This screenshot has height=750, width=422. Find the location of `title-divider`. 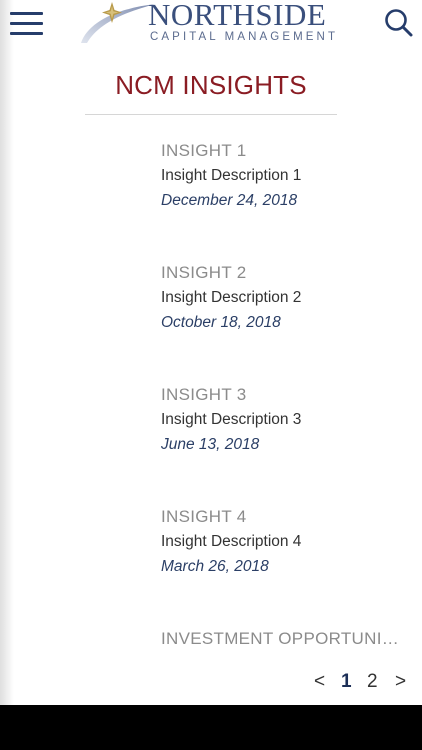

title-divider is located at coordinates (211, 114).